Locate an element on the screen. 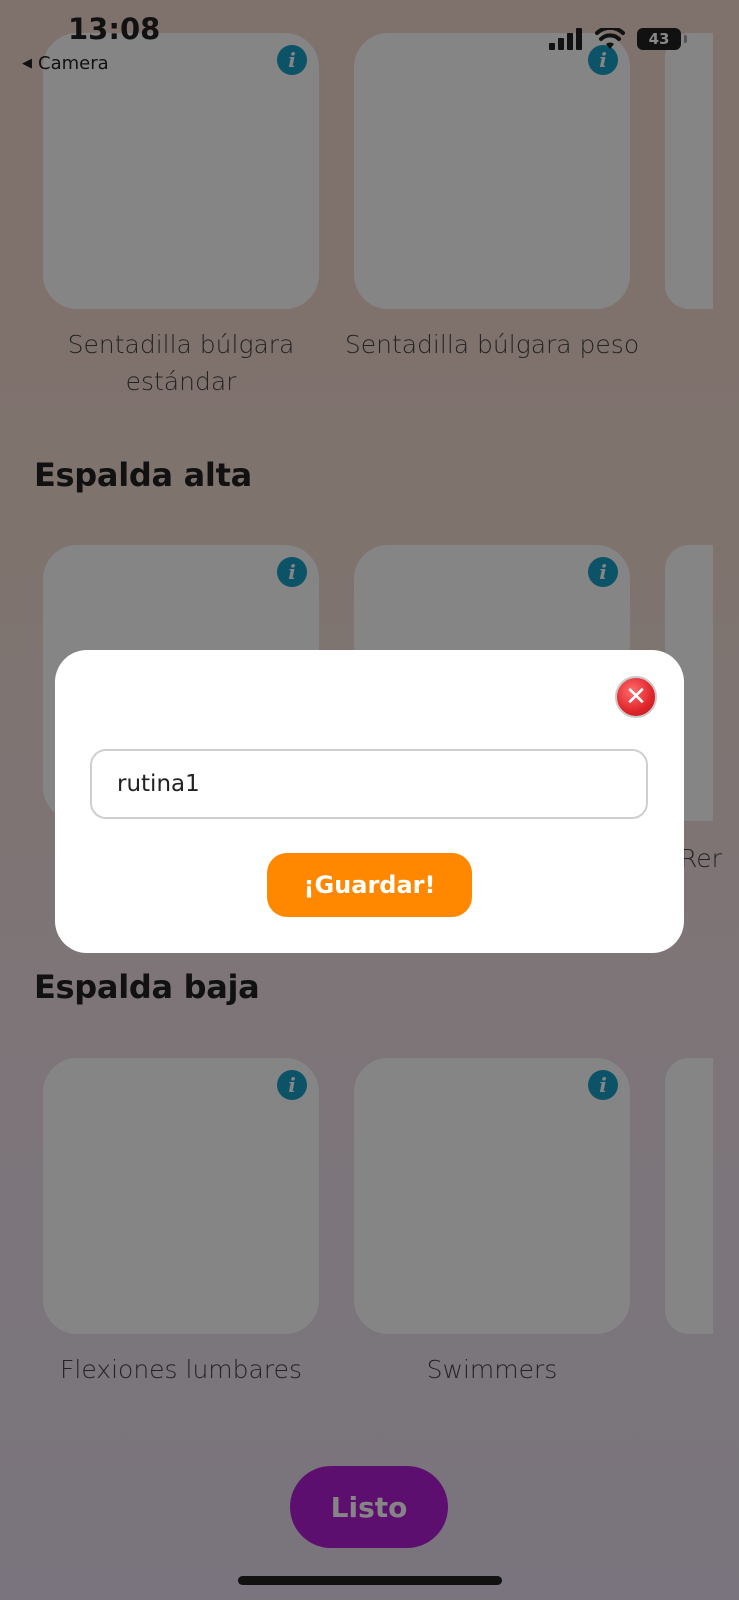  home-indicator is located at coordinates (370, 1580).